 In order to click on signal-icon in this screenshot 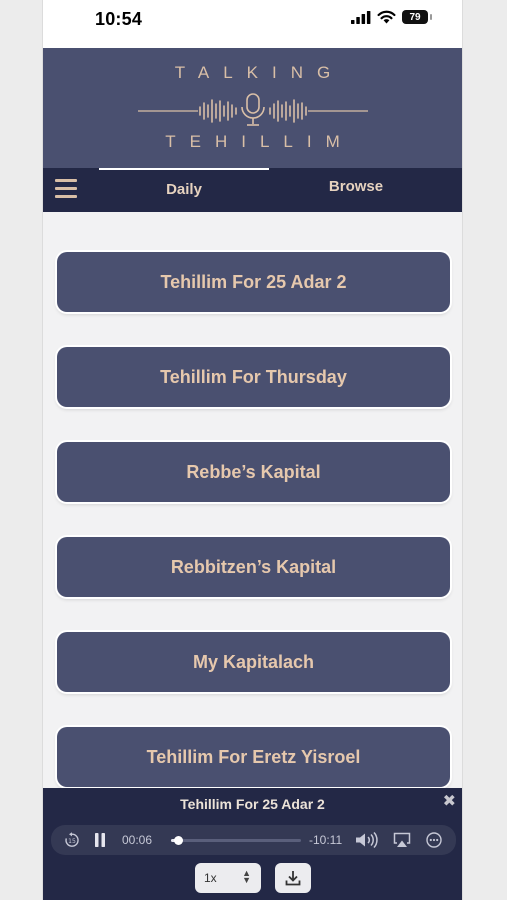, I will do `click(361, 17)`.